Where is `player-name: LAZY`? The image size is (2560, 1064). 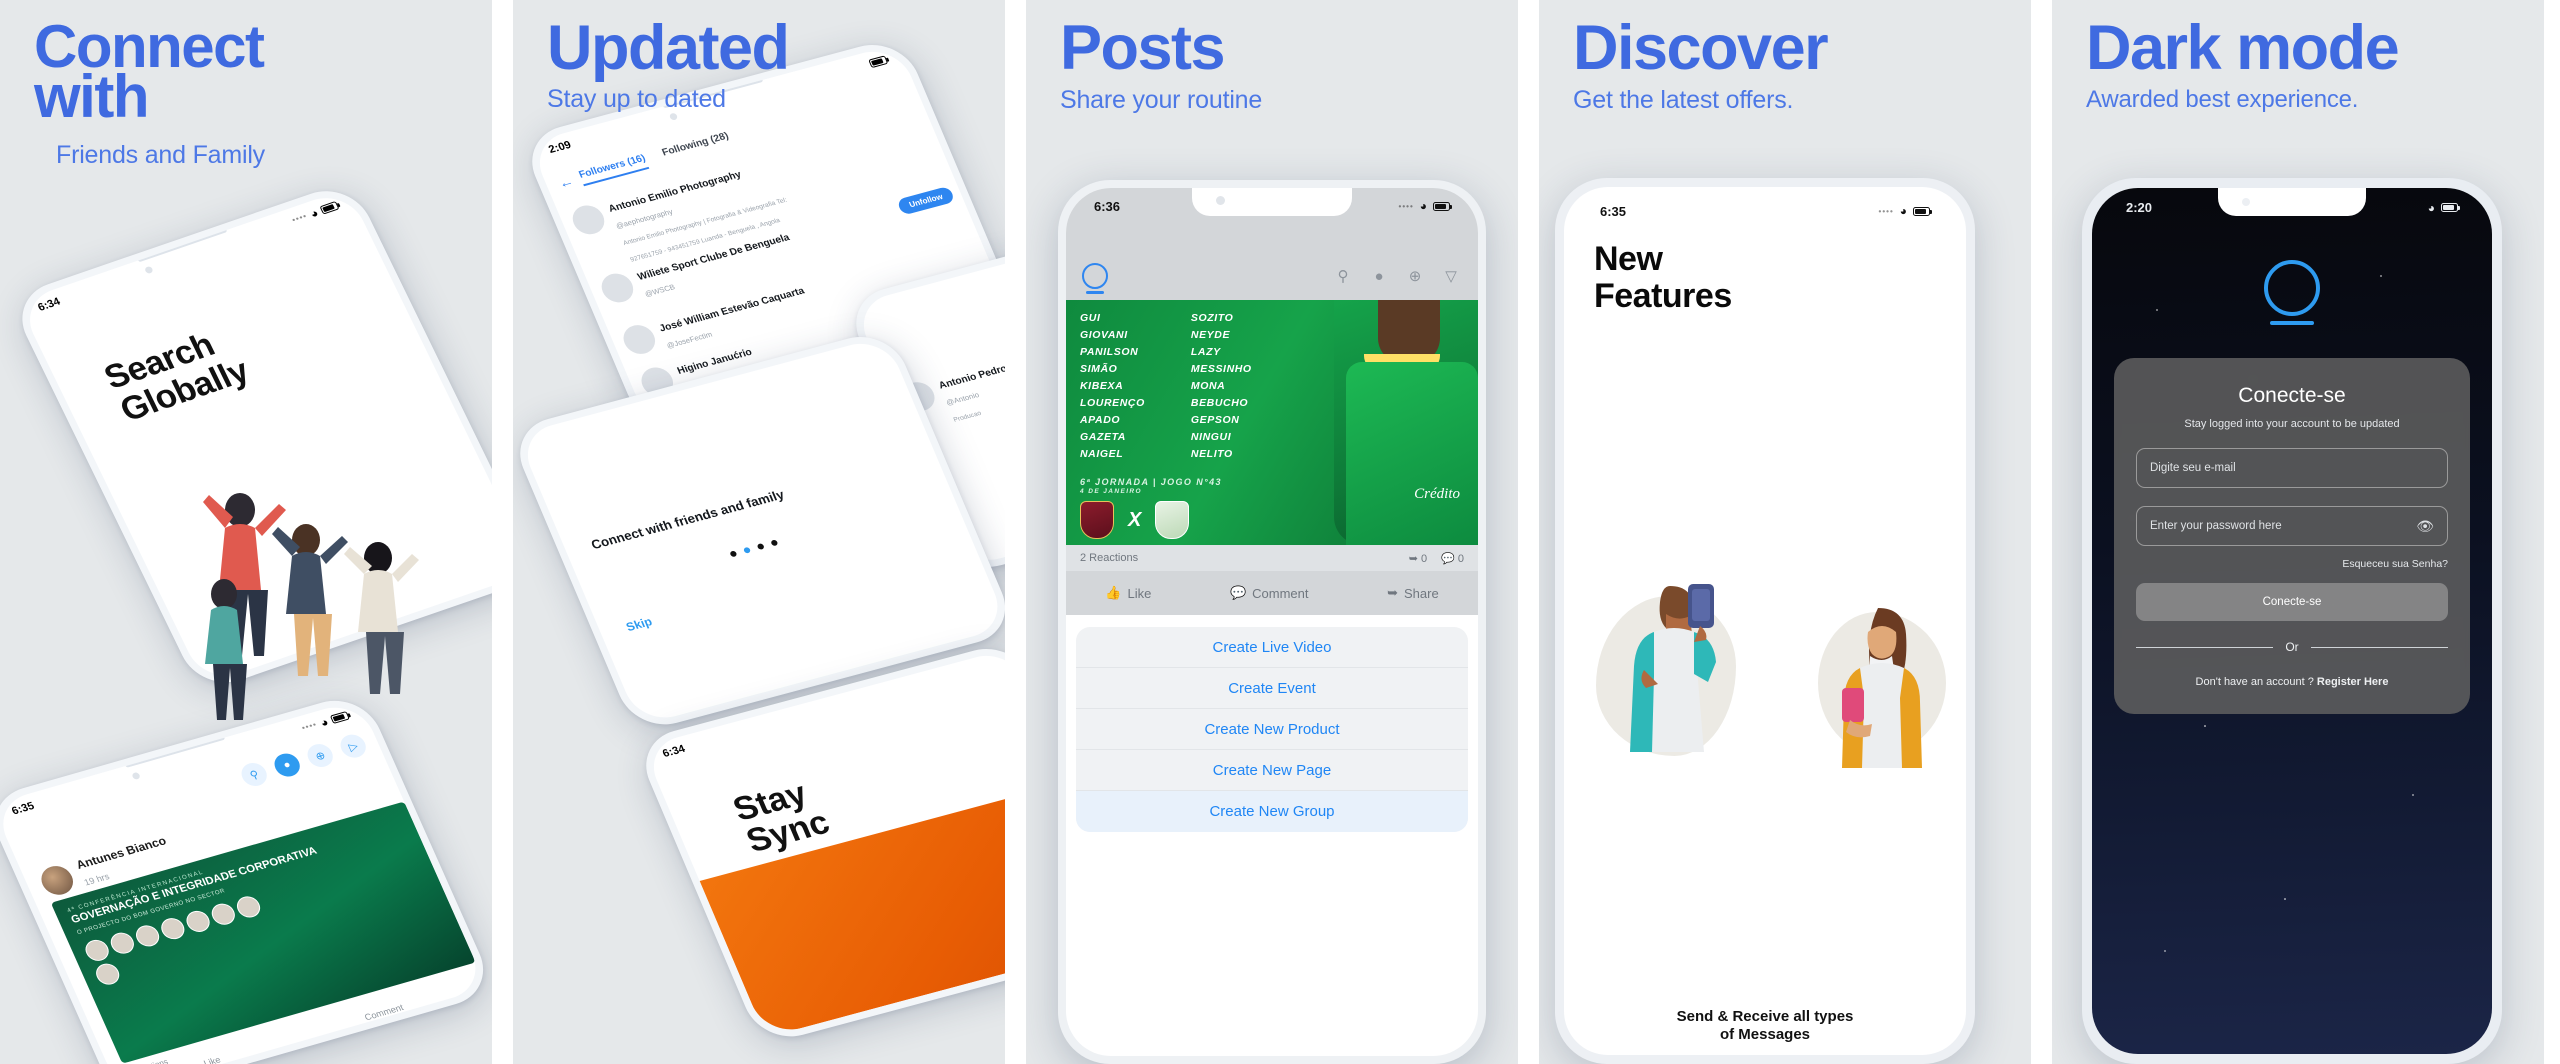
player-name: LAZY is located at coordinates (1205, 352).